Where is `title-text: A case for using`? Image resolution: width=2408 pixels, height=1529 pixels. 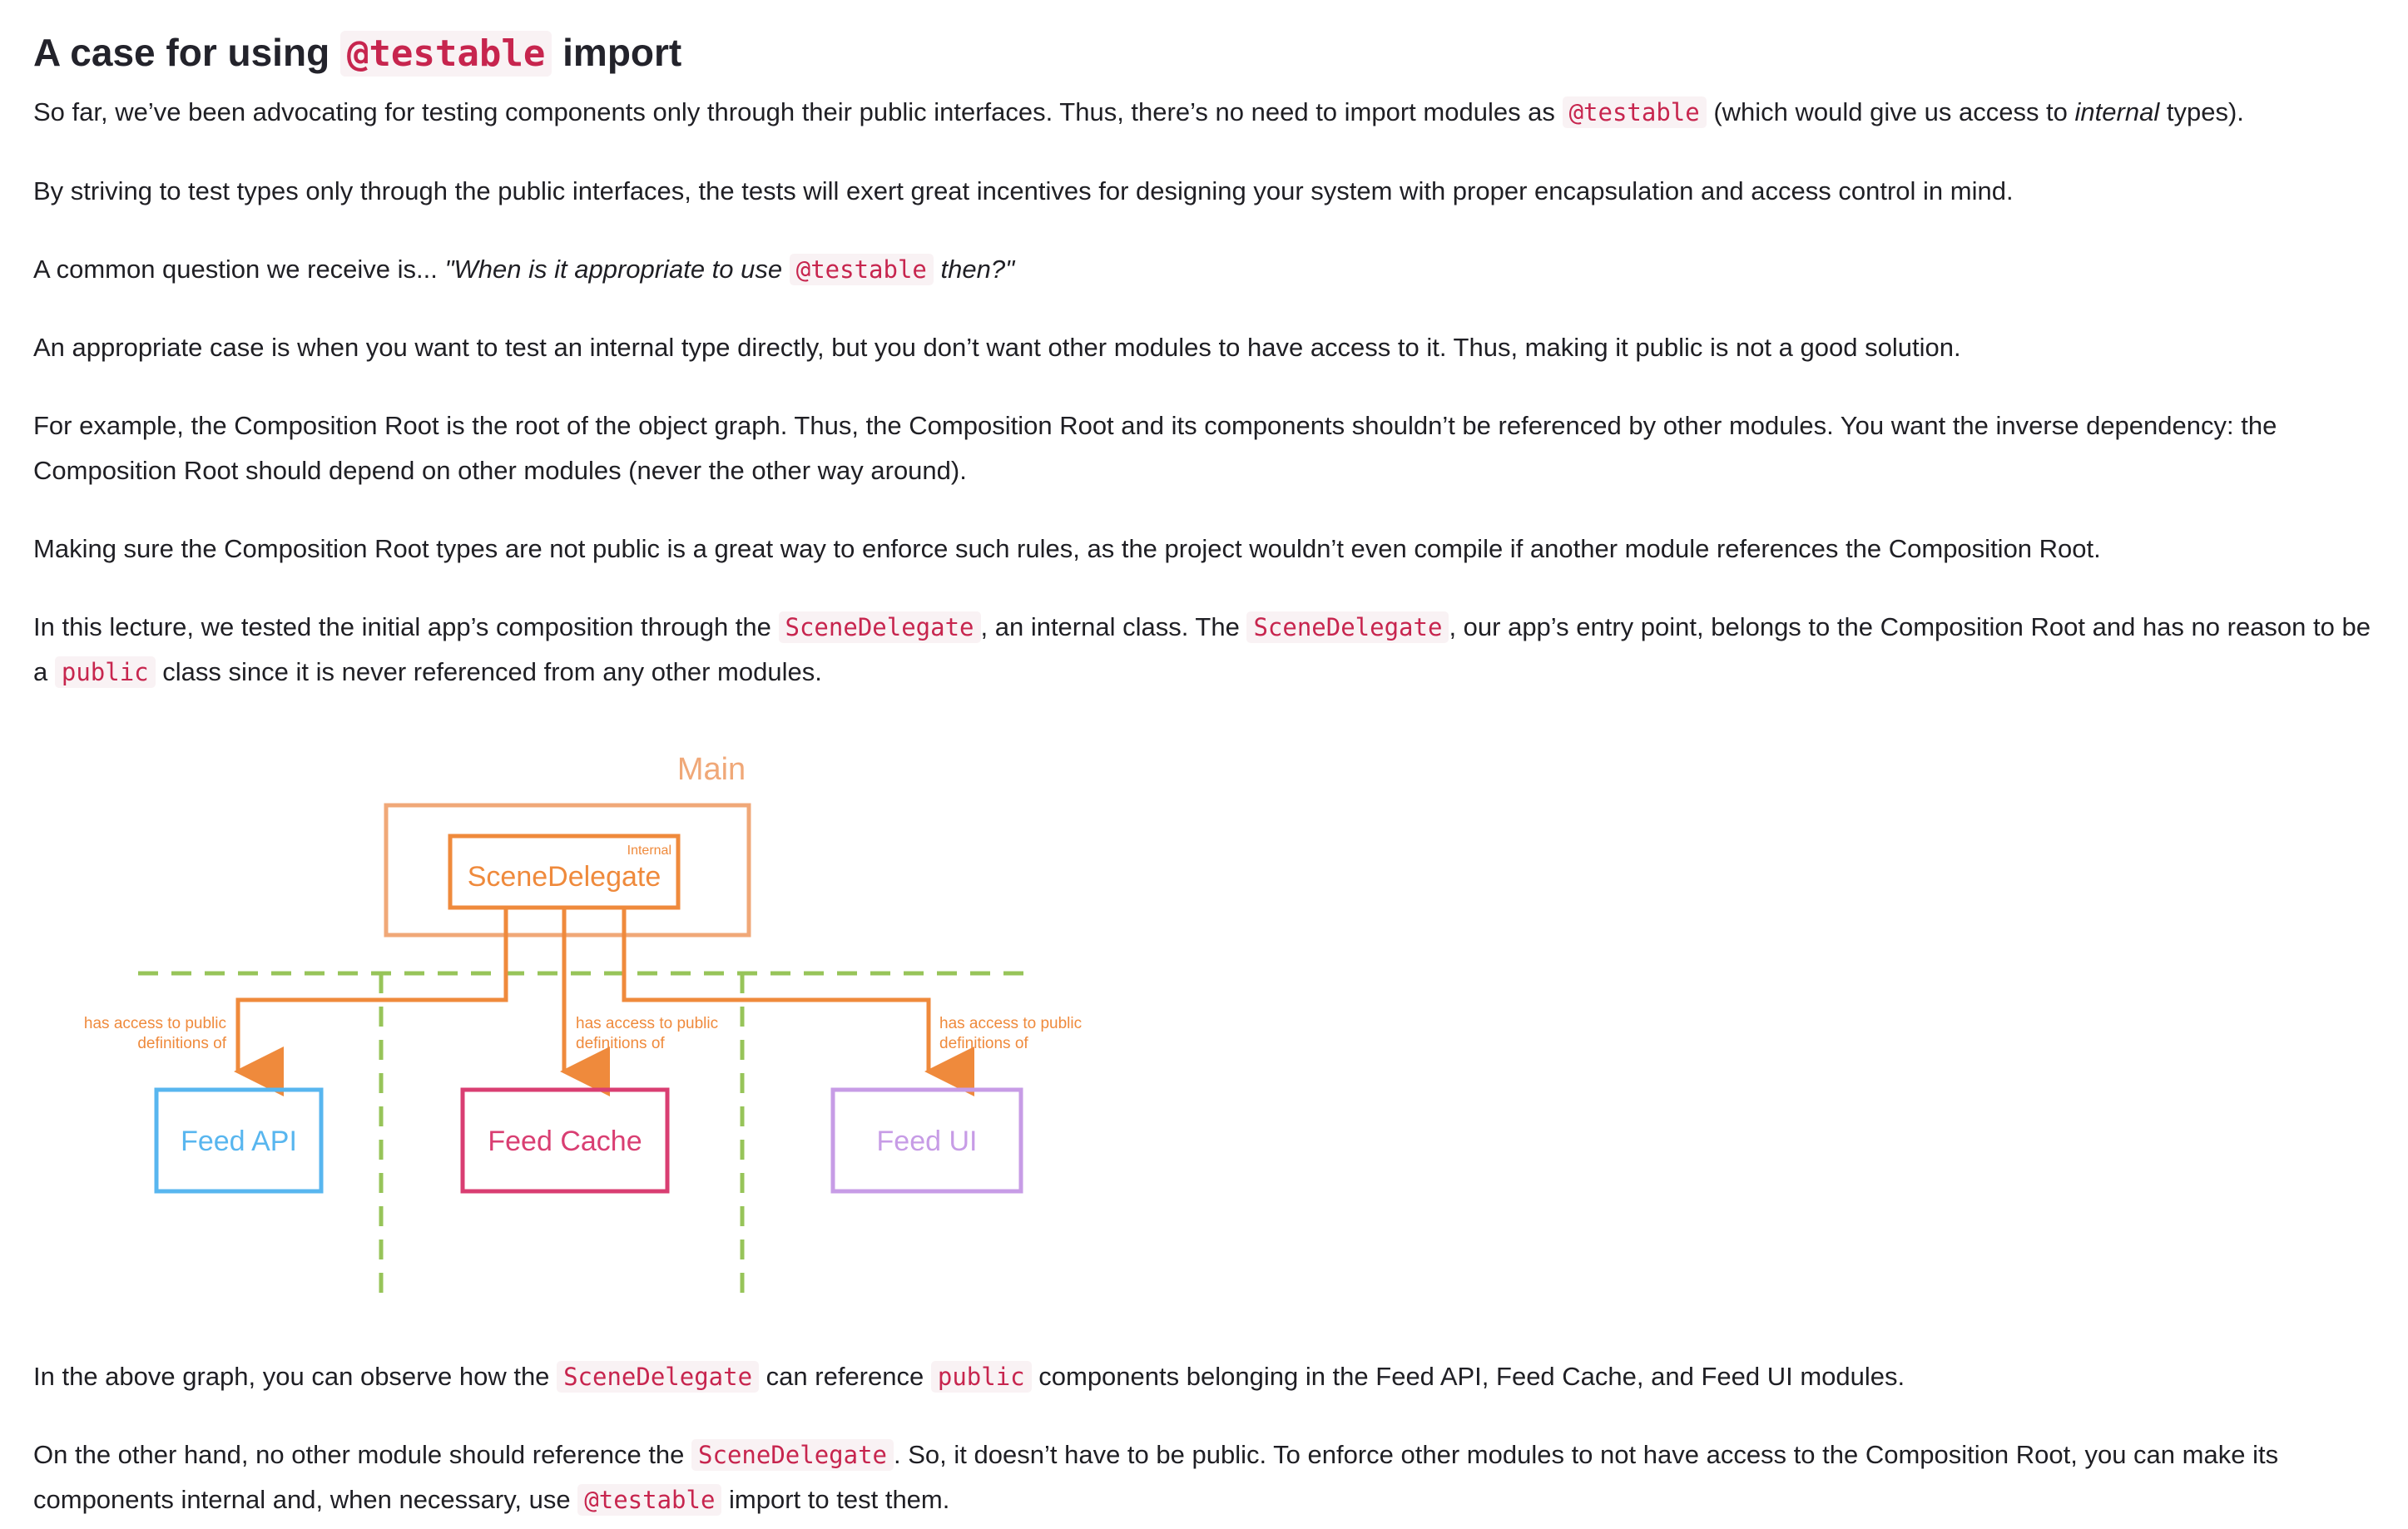 title-text: A case for using is located at coordinates (182, 52).